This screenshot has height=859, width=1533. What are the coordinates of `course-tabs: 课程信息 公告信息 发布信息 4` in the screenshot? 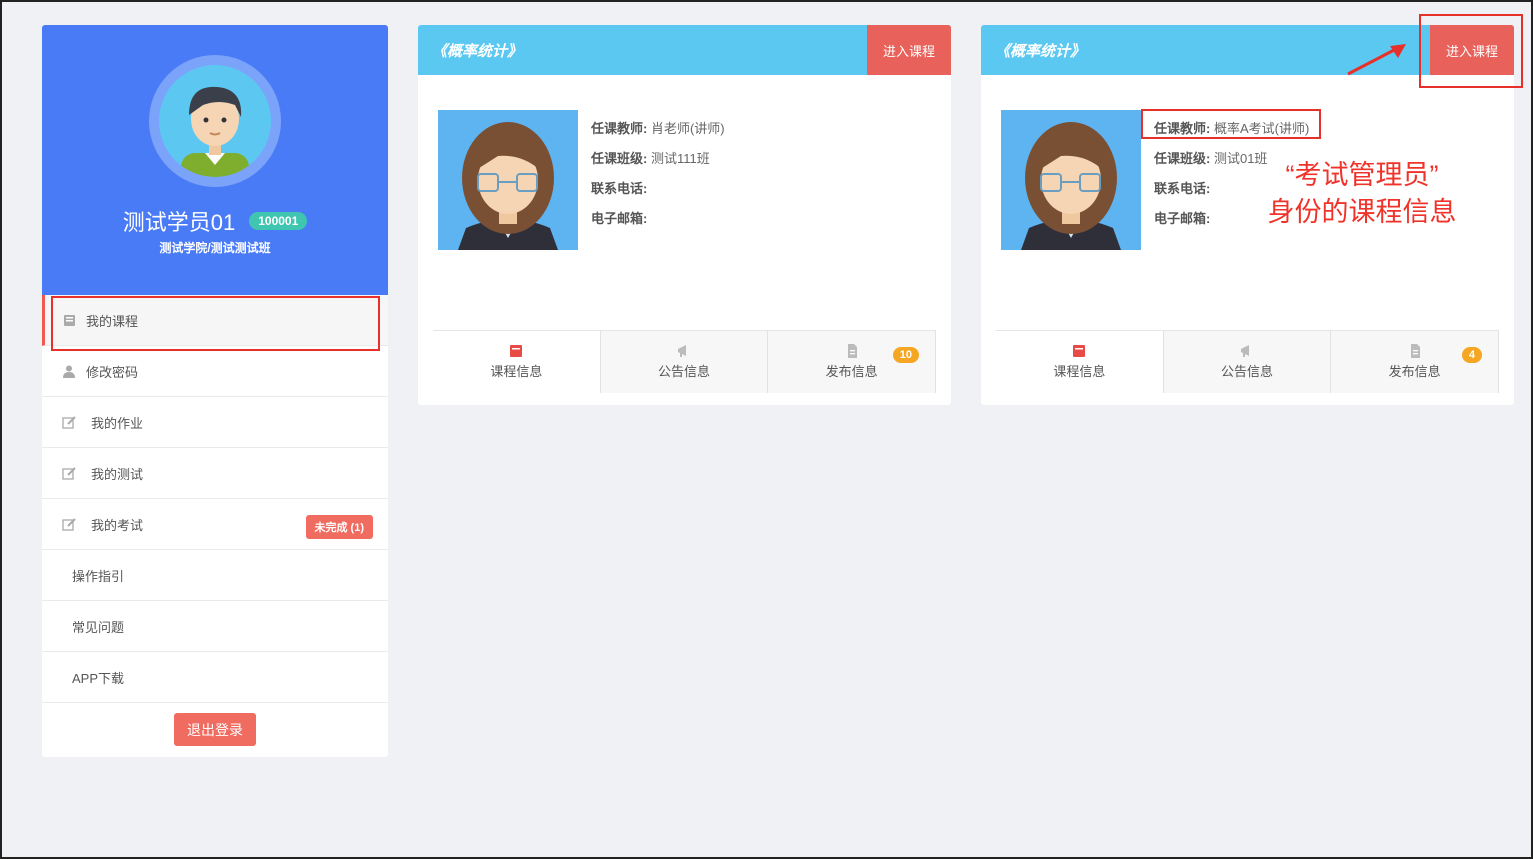 It's located at (1248, 361).